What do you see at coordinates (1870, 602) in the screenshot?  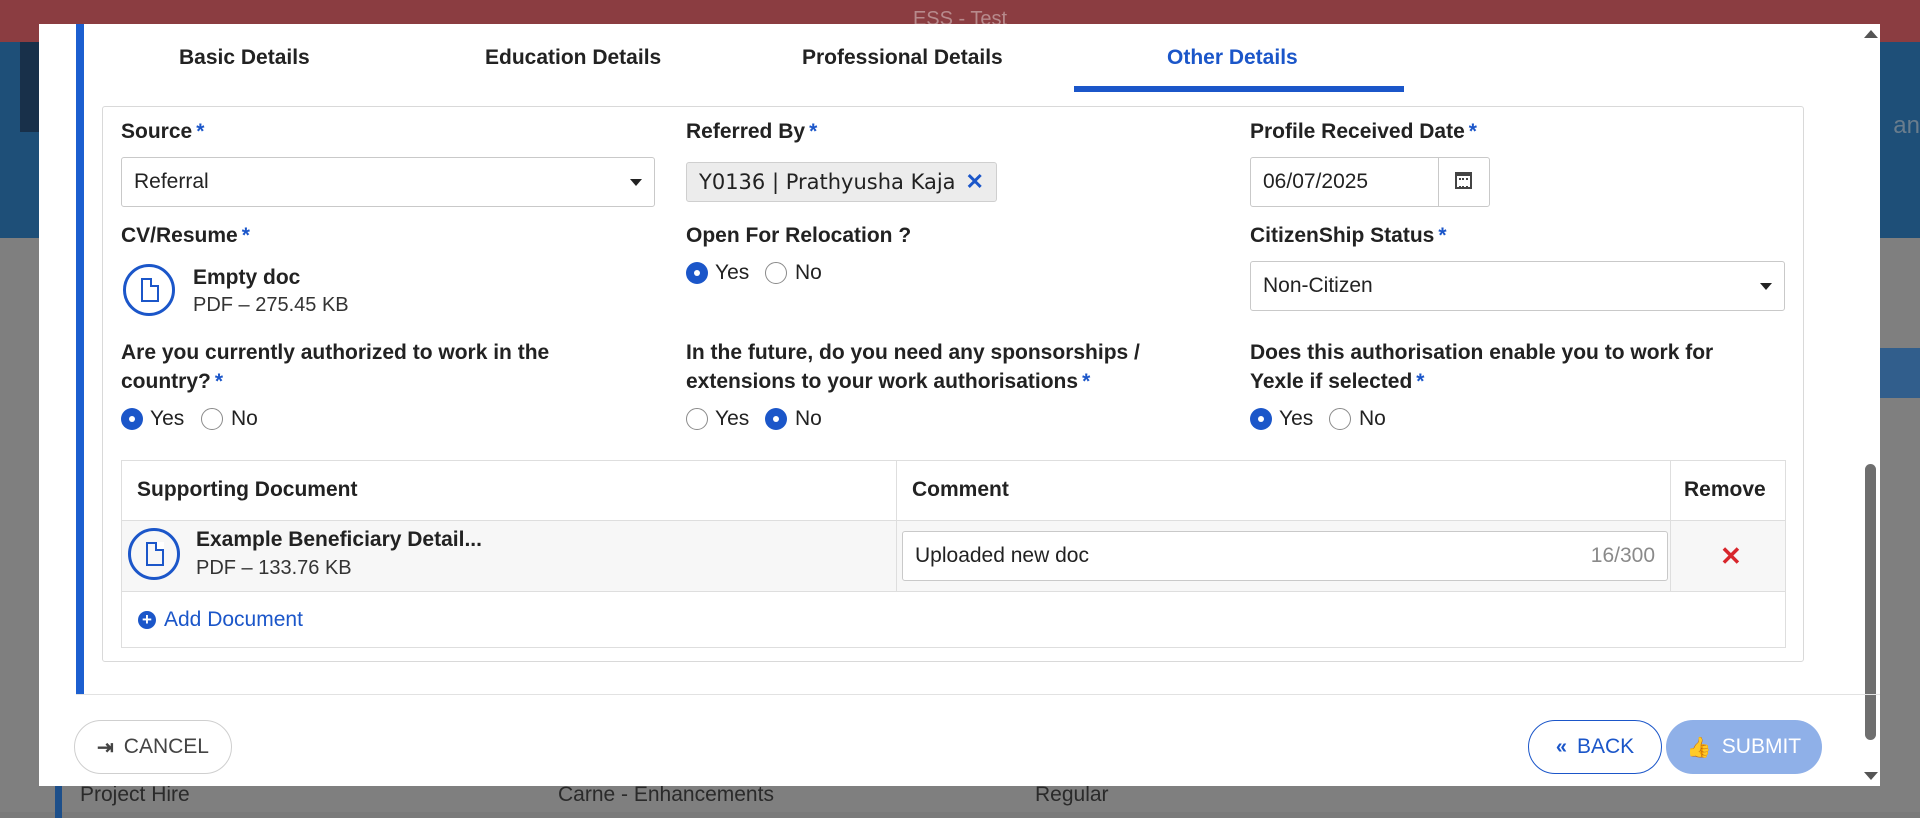 I see `scrollbar-thumb` at bounding box center [1870, 602].